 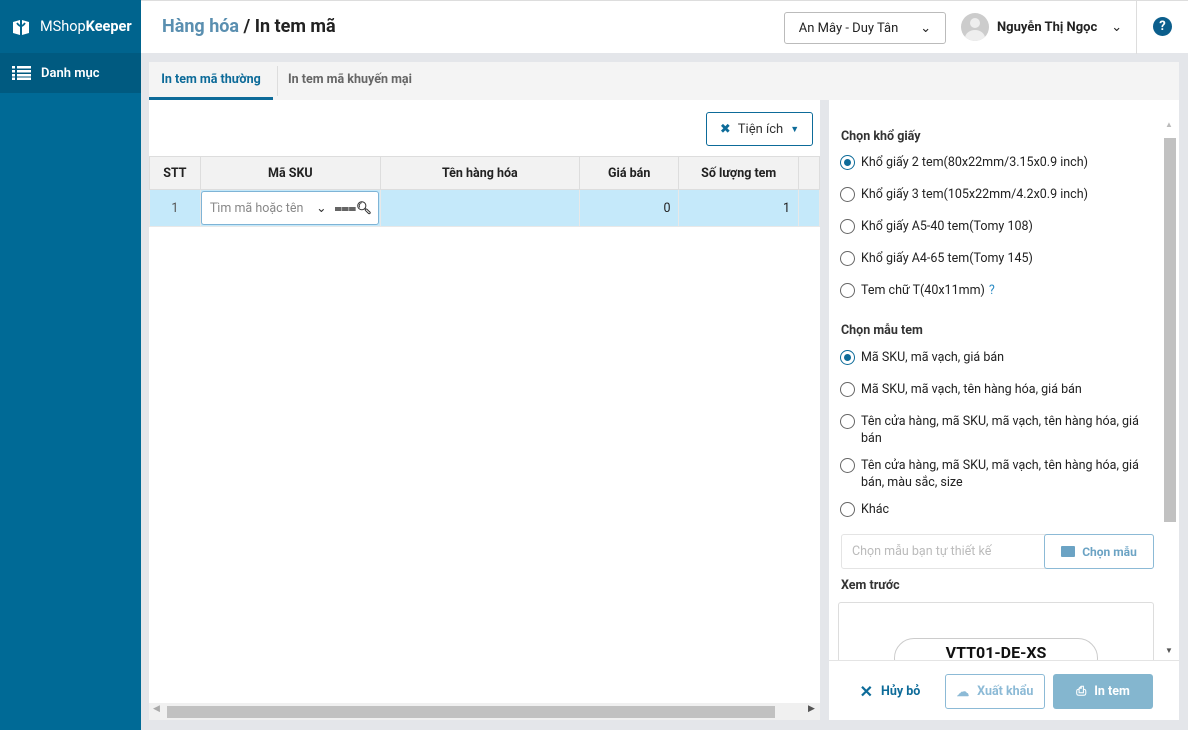 What do you see at coordinates (108, 26) in the screenshot?
I see `logo-text-bold: Keeper` at bounding box center [108, 26].